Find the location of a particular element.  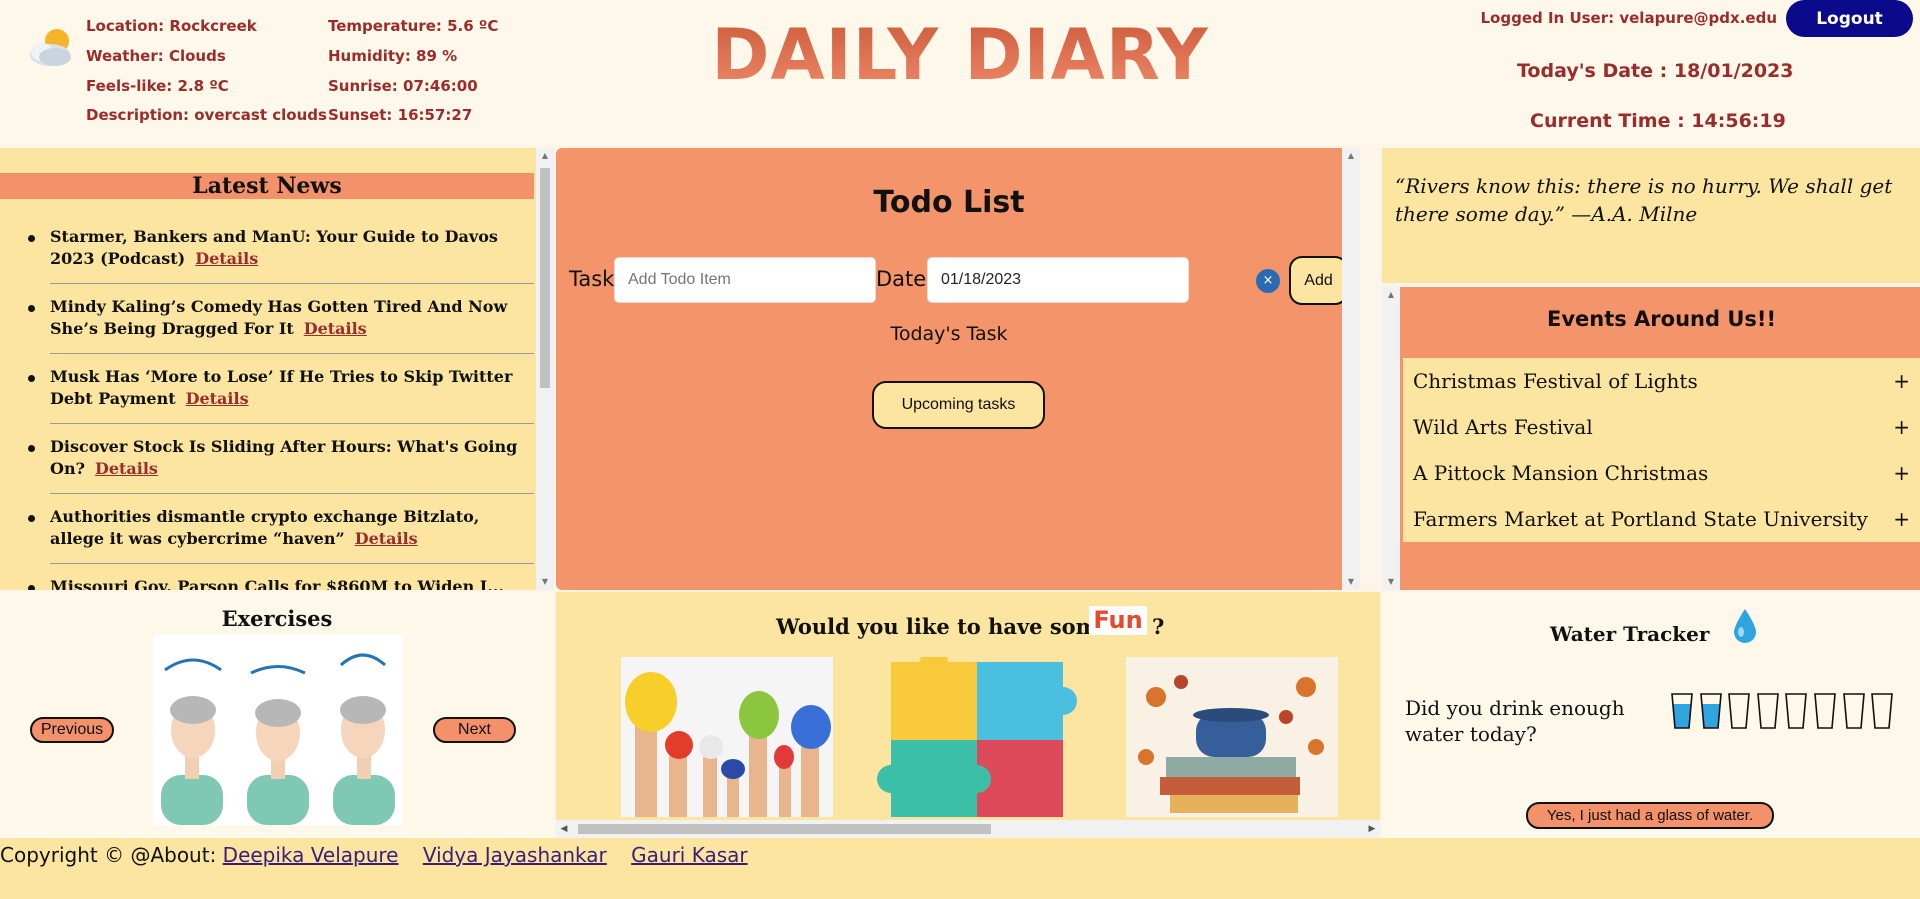

author-link: Deepika Velapure is located at coordinates (311, 855).